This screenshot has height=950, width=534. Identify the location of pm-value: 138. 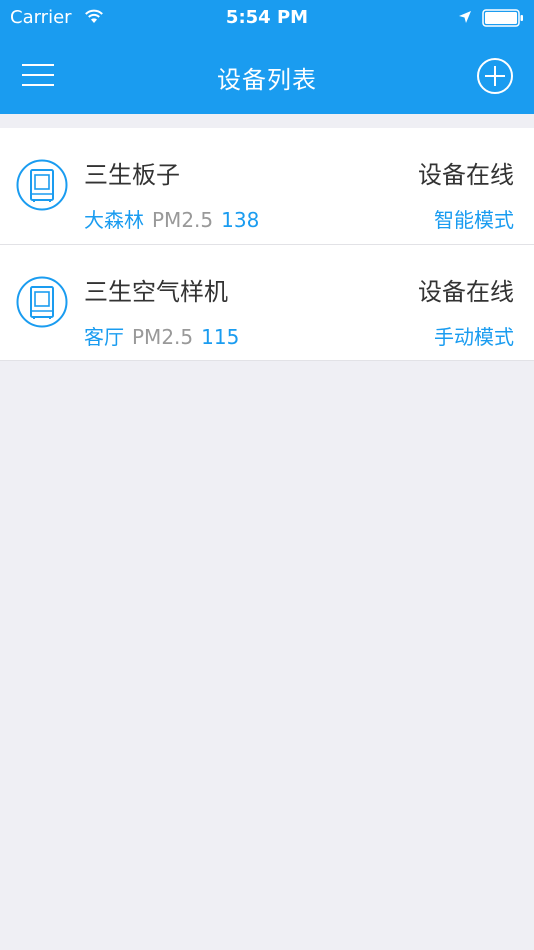
(240, 220).